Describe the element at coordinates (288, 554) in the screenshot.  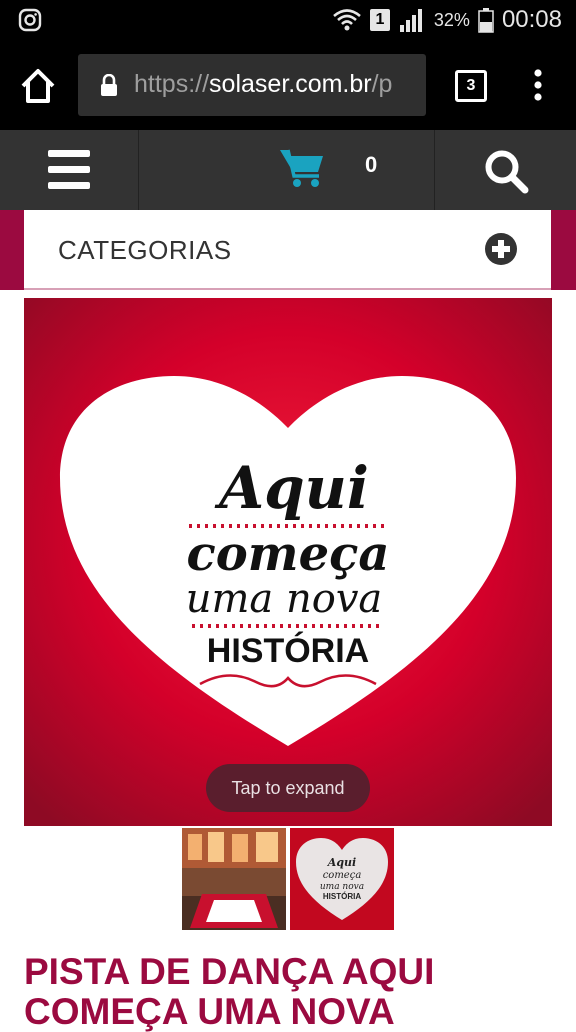
I see `heart-text-line-2: começa` at that location.